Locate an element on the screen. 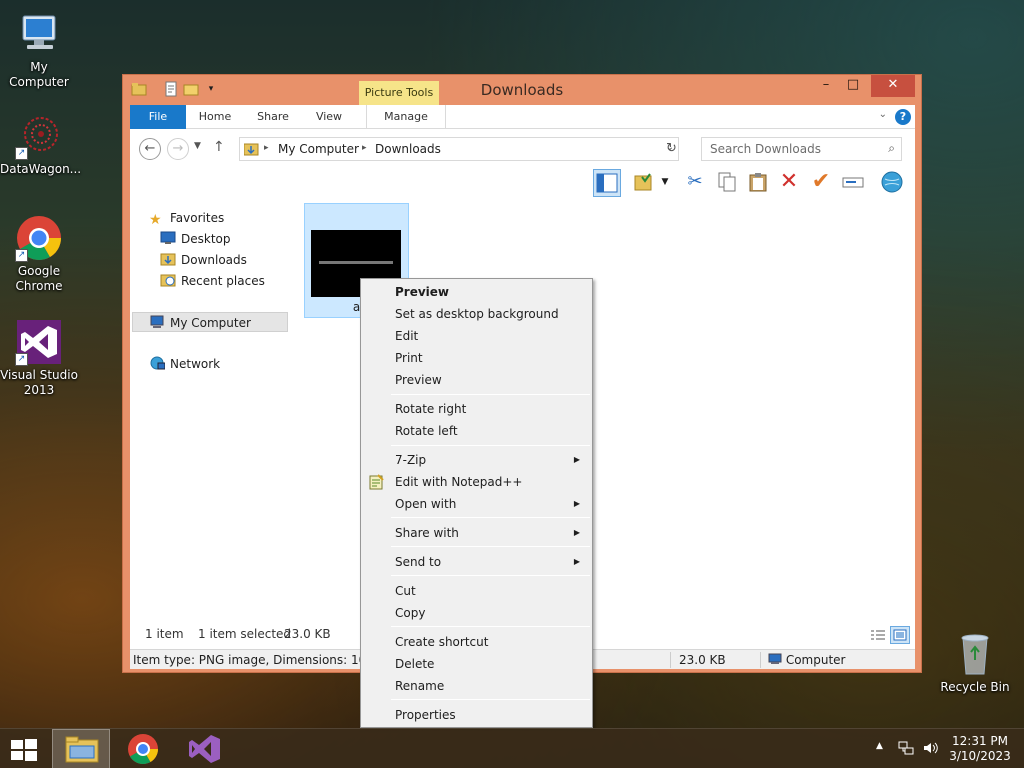 The width and height of the screenshot is (1024, 768). search-input: Search Downloads ⌕ is located at coordinates (801, 149).